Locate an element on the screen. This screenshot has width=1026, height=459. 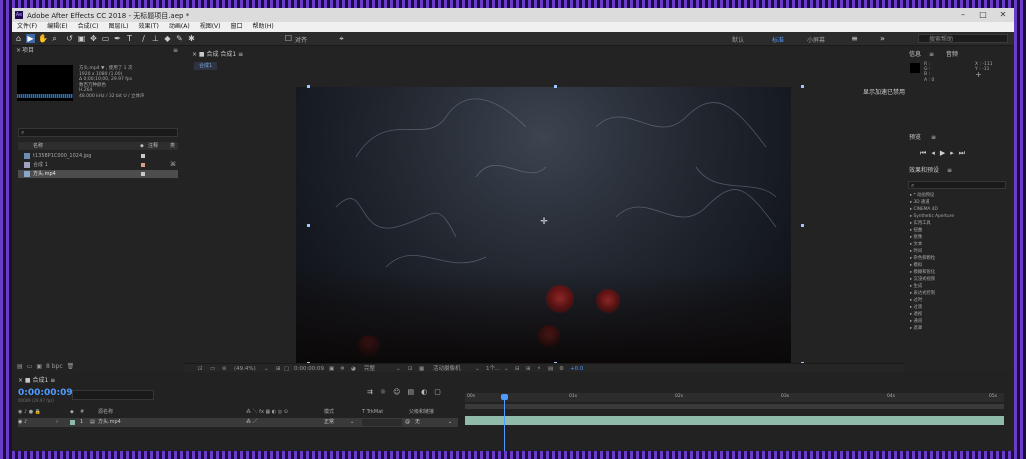
bit-depth-button: 8 bpc is located at coordinates (54, 366).